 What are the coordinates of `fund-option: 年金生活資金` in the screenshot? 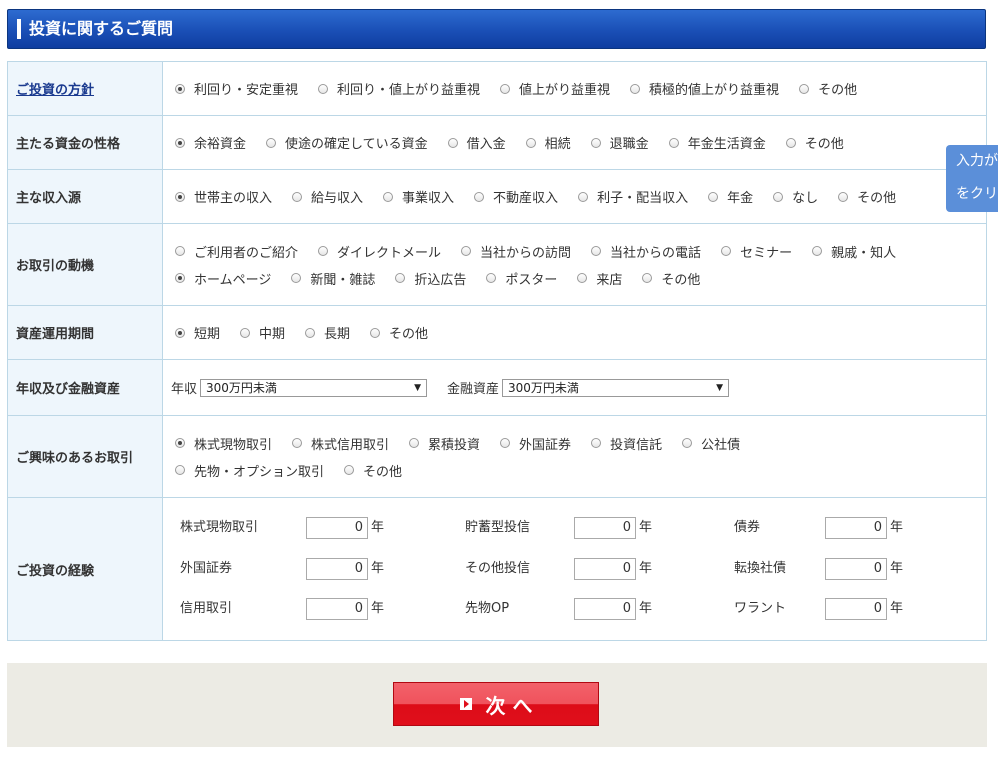 It's located at (717, 142).